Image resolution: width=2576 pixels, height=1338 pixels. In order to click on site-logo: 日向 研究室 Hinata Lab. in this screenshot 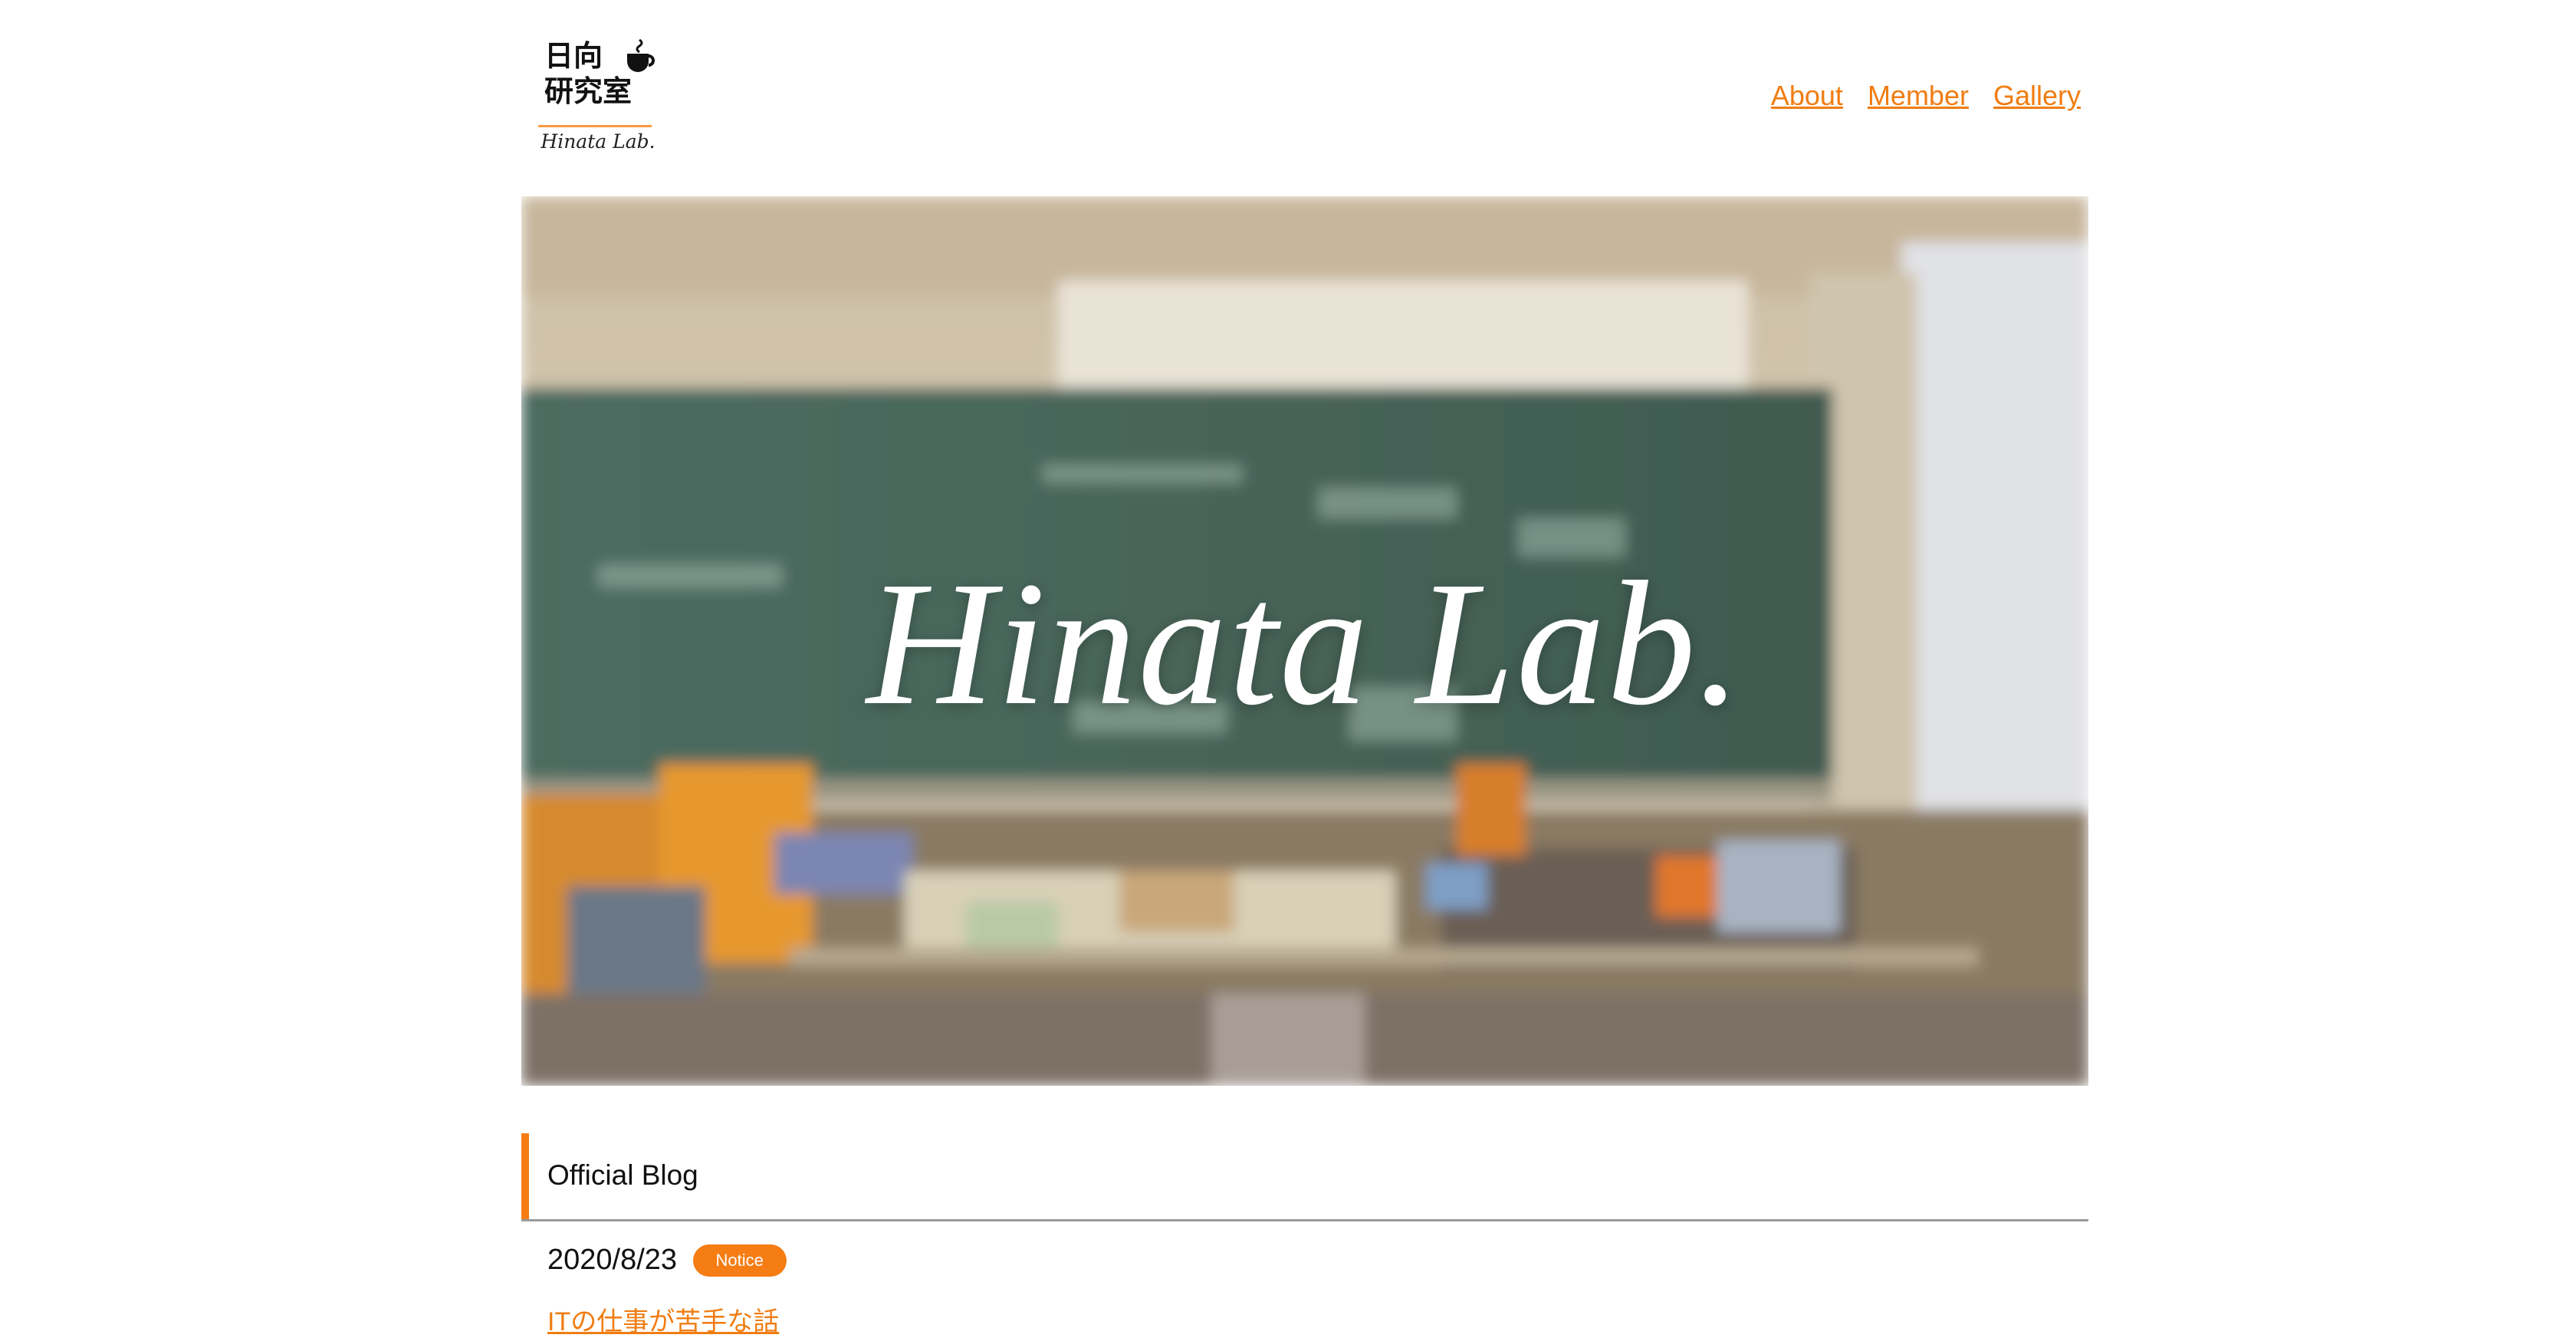, I will do `click(598, 99)`.